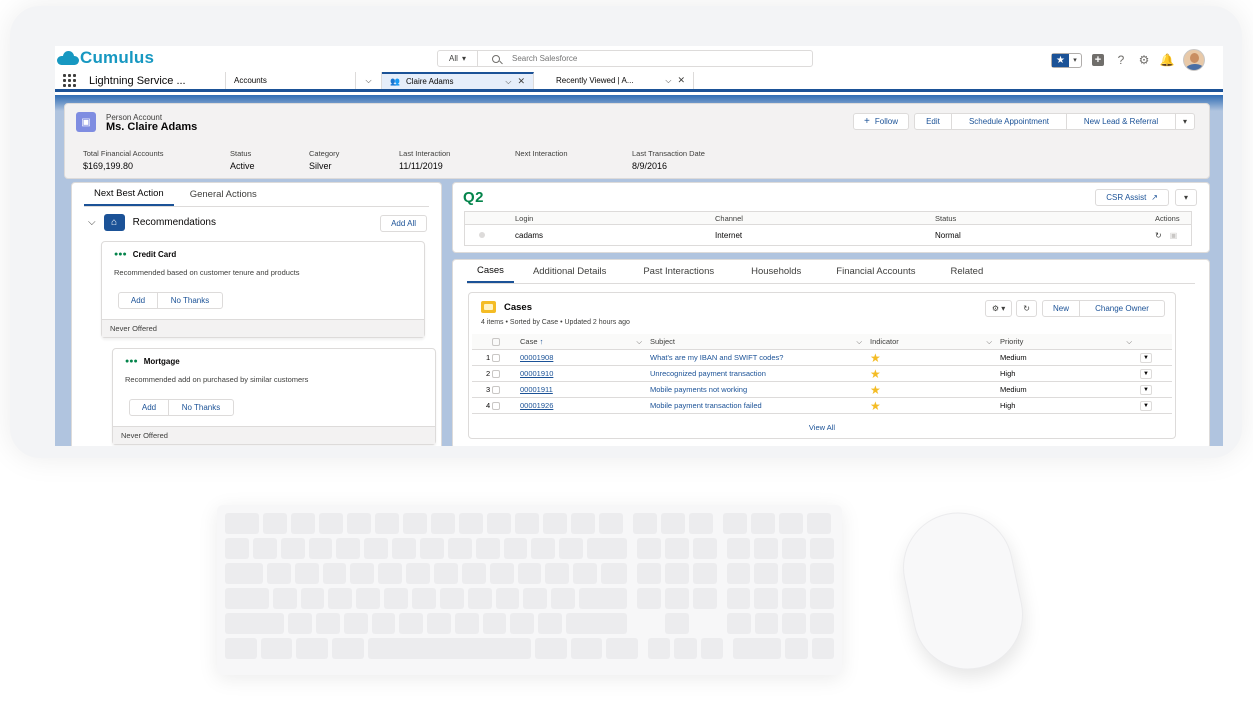  What do you see at coordinates (1026, 308) in the screenshot?
I see `refresh-button: ↻` at bounding box center [1026, 308].